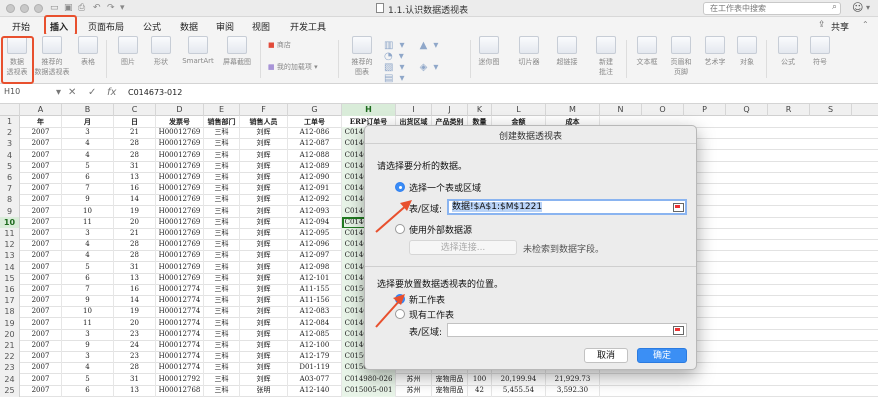 The height and width of the screenshot is (400, 878). I want to click on table-cell: A12-083, so click(315, 312).